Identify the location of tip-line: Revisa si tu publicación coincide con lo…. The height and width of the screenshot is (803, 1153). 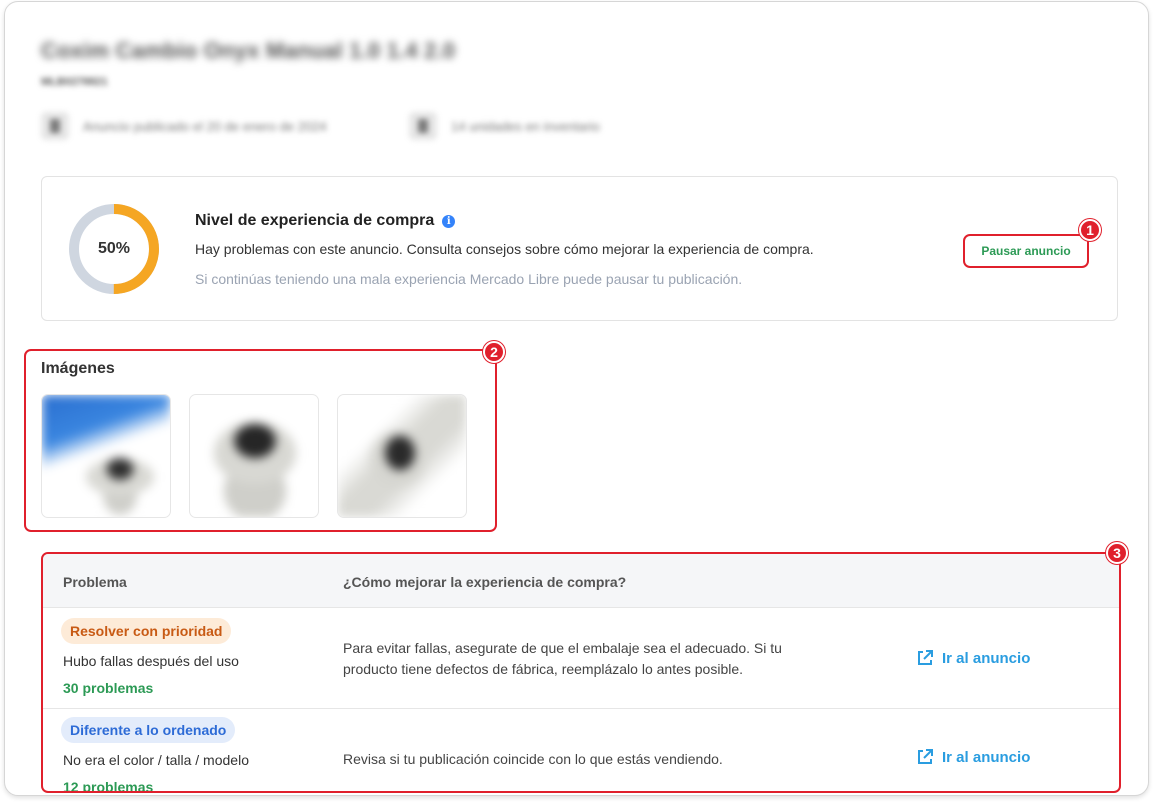
(533, 759).